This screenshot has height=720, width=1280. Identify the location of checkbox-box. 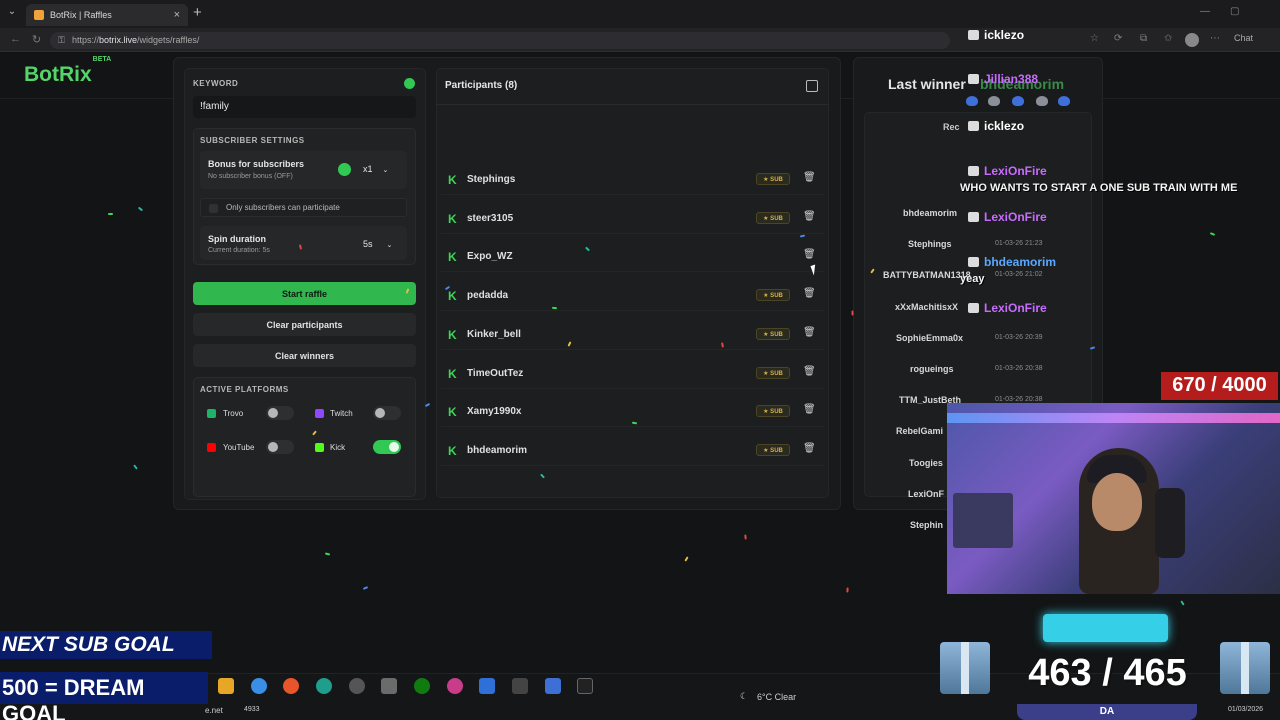
(213, 208).